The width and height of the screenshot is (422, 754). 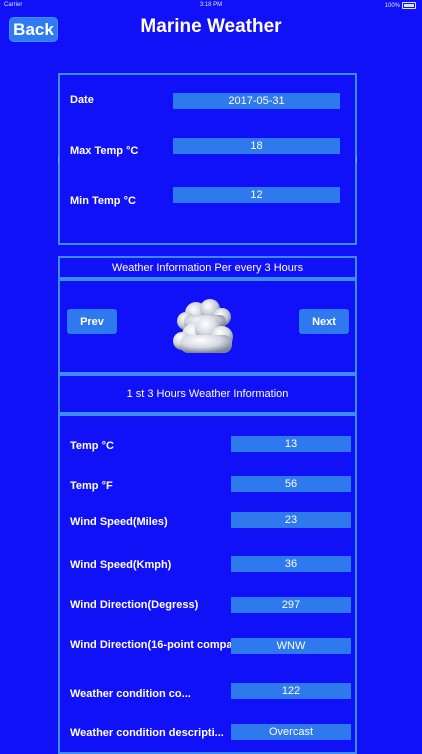 I want to click on wind-kmph-value: 36, so click(x=291, y=564).